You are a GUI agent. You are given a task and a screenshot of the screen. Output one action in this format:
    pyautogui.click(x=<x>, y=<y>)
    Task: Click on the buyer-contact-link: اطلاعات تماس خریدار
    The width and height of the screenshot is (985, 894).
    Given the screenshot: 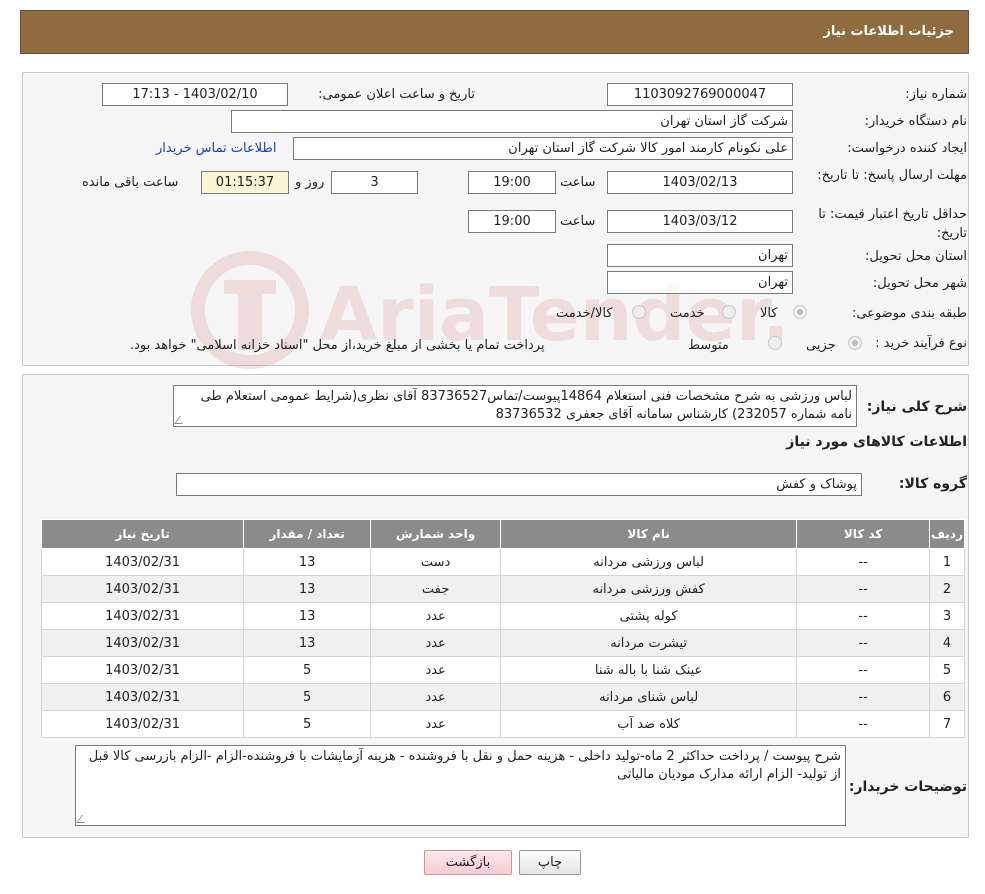 What is the action you would take?
    pyautogui.click(x=216, y=148)
    